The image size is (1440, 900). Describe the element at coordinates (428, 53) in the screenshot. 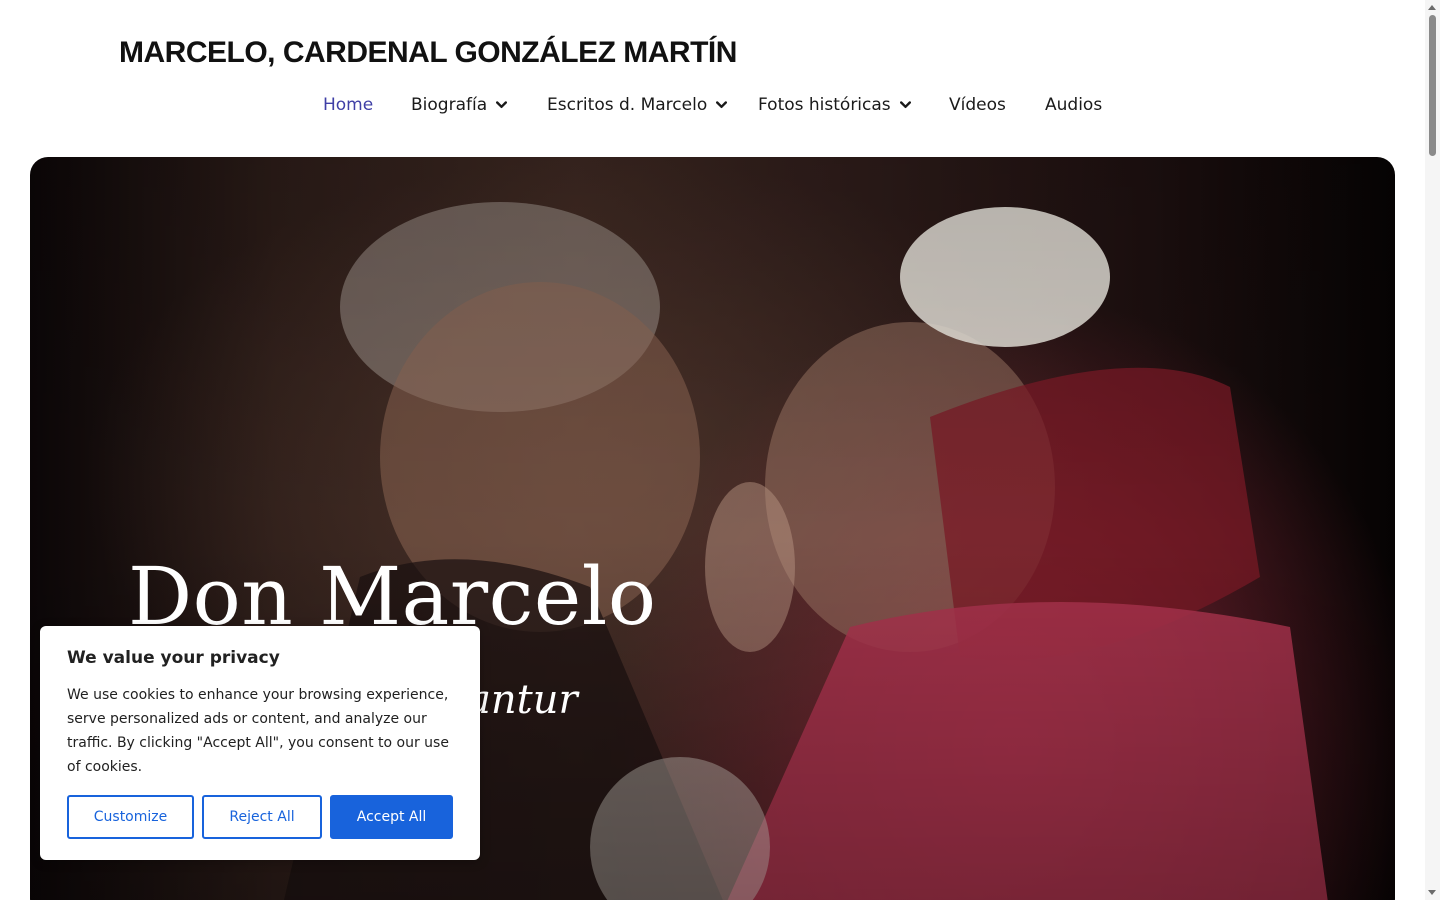

I see `site-title: MARCELO, CARDENAL GONZÁLEZ MARTÍN` at that location.